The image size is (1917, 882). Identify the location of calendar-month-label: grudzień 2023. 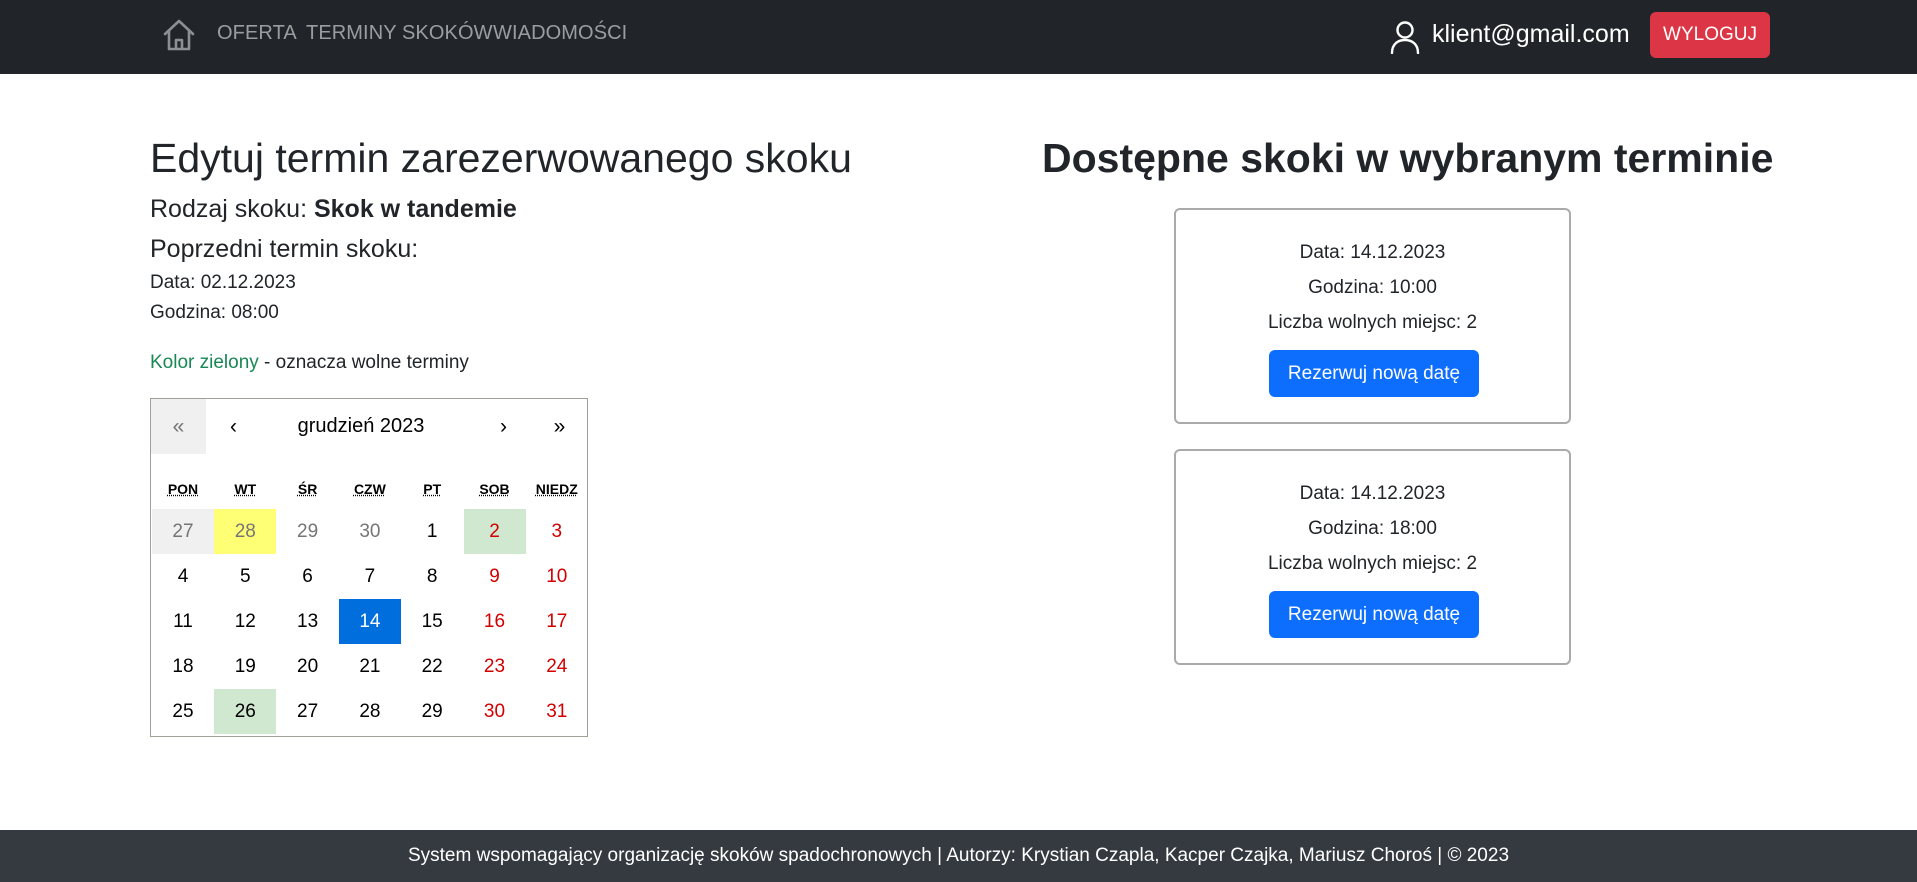
(361, 426).